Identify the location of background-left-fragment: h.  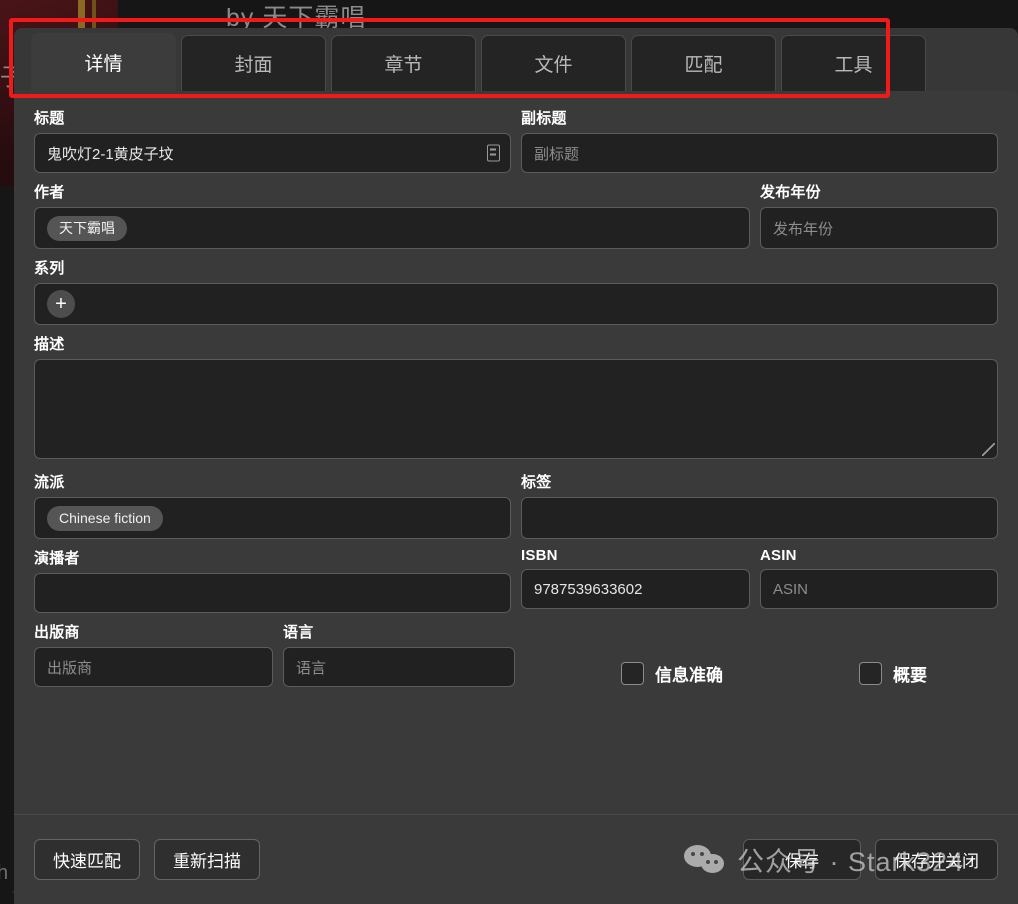
(4, 873).